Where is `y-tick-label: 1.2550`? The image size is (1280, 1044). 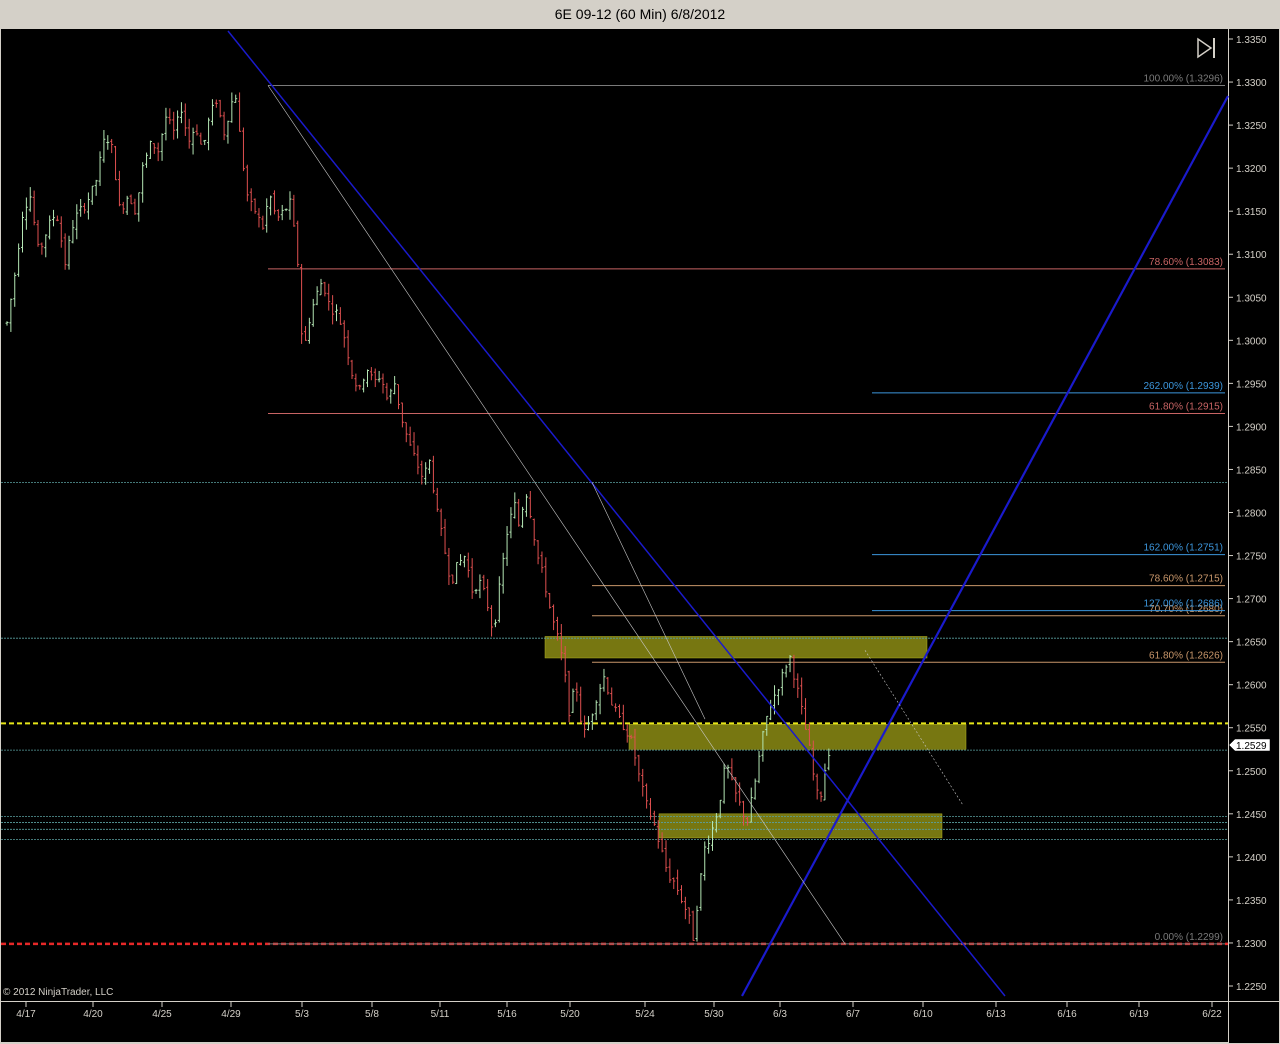
y-tick-label: 1.2550 is located at coordinates (1251, 729).